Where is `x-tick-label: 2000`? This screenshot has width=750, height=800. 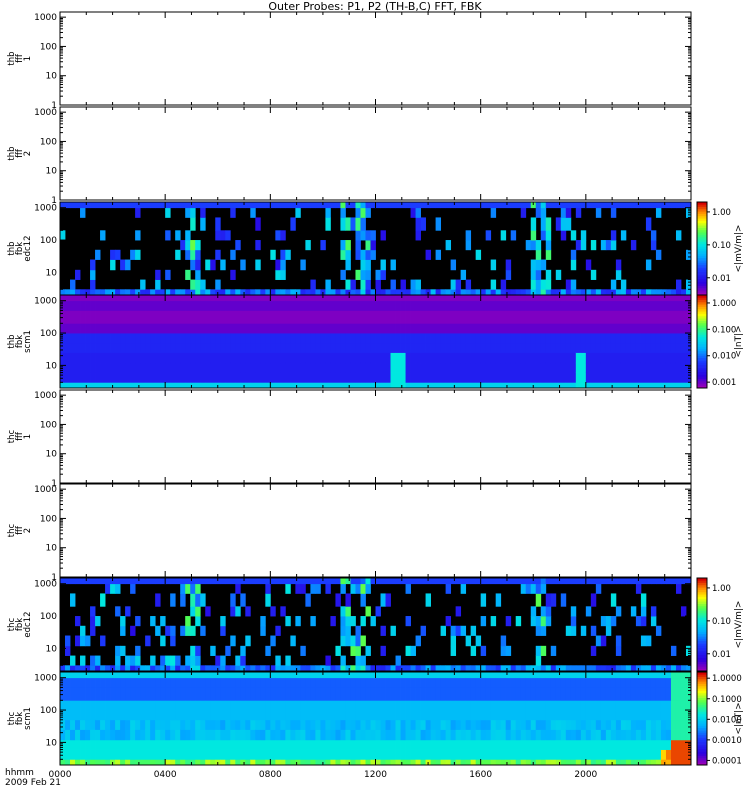
x-tick-label: 2000 is located at coordinates (585, 775).